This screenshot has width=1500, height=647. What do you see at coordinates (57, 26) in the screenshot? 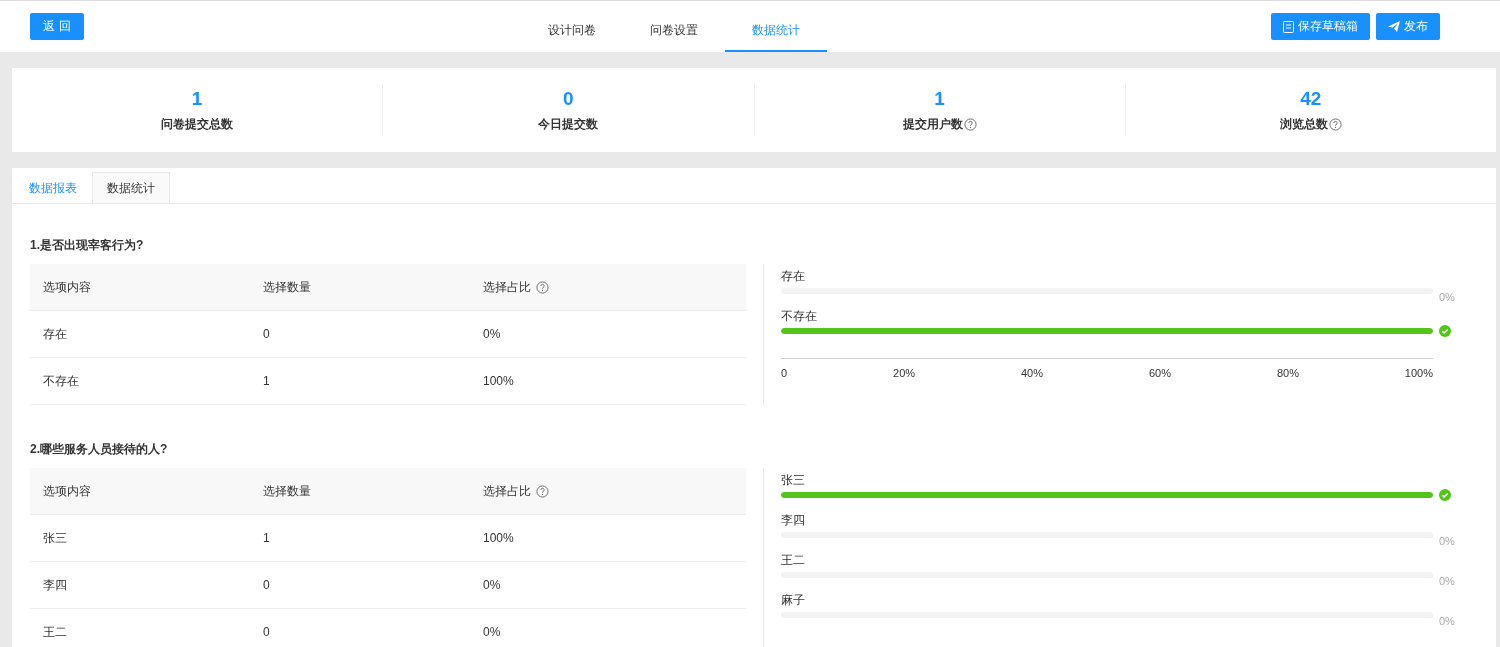
I see `back-button: 返 回` at bounding box center [57, 26].